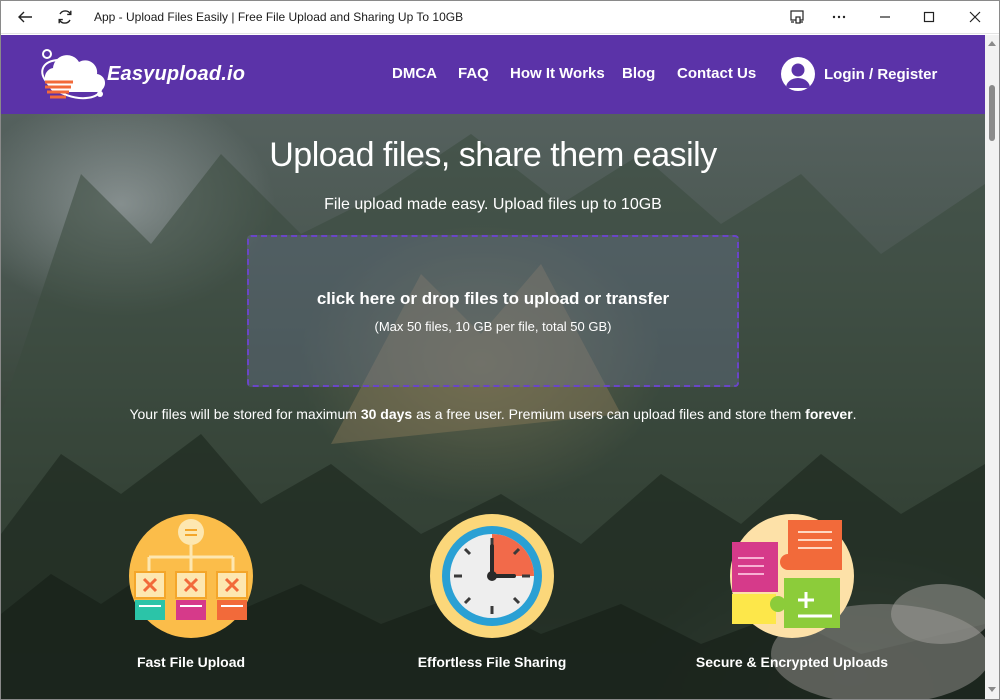 Image resolution: width=1000 pixels, height=700 pixels. What do you see at coordinates (493, 155) in the screenshot?
I see `hero-title: Upload files, share them easily` at bounding box center [493, 155].